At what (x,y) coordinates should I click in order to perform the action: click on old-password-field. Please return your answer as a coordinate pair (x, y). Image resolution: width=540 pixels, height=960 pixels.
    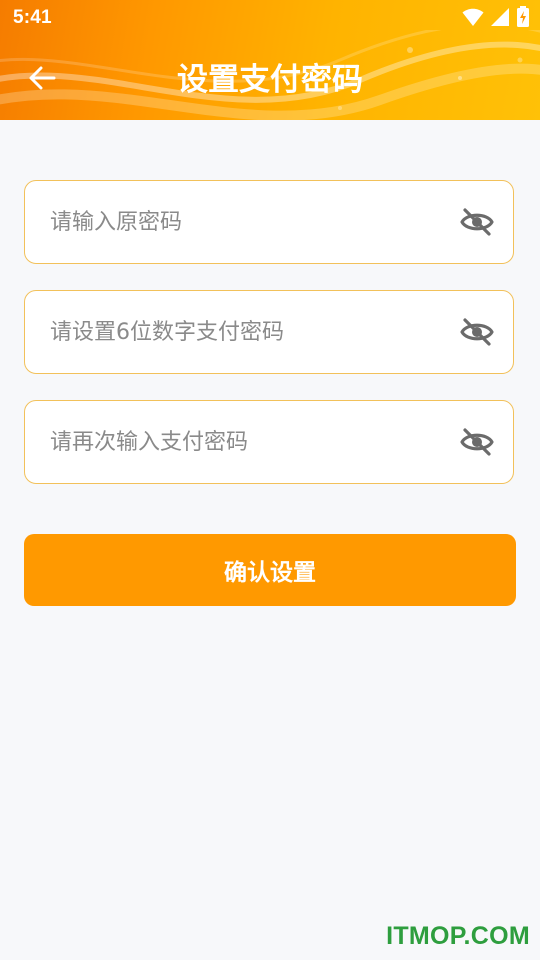
    Looking at the image, I should click on (269, 222).